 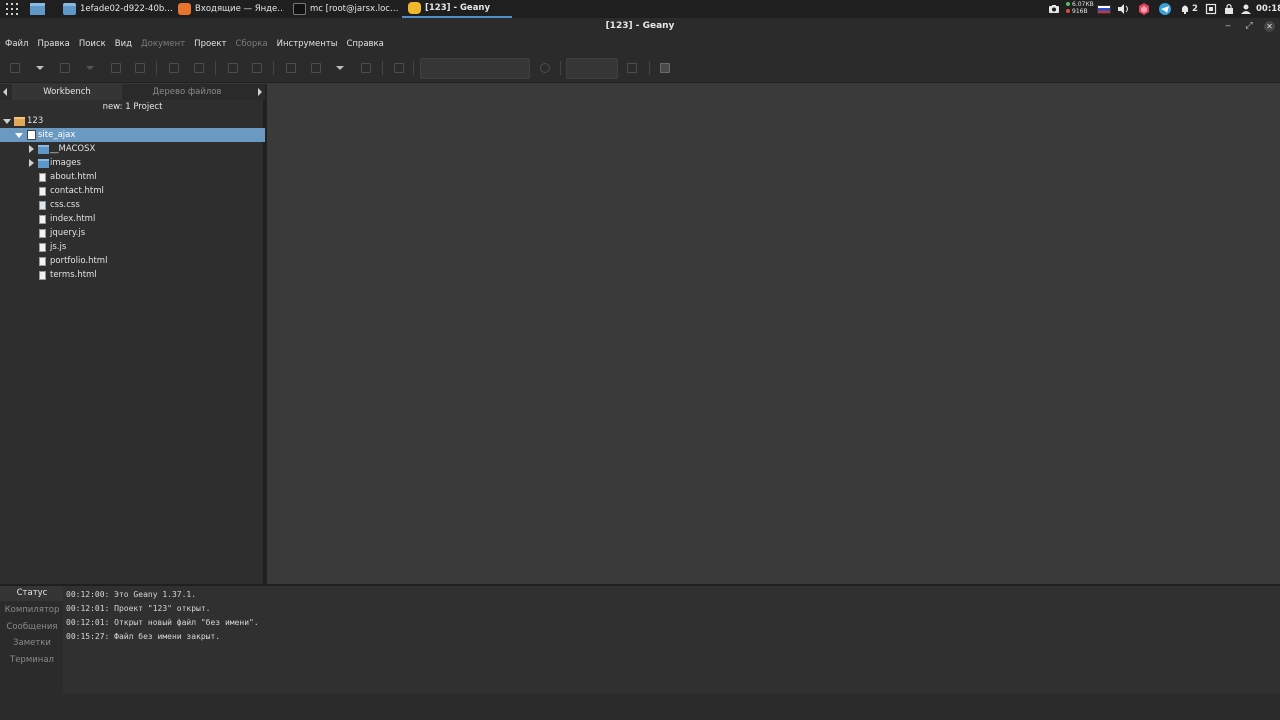 What do you see at coordinates (1165, 9) in the screenshot?
I see `telegram-icon` at bounding box center [1165, 9].